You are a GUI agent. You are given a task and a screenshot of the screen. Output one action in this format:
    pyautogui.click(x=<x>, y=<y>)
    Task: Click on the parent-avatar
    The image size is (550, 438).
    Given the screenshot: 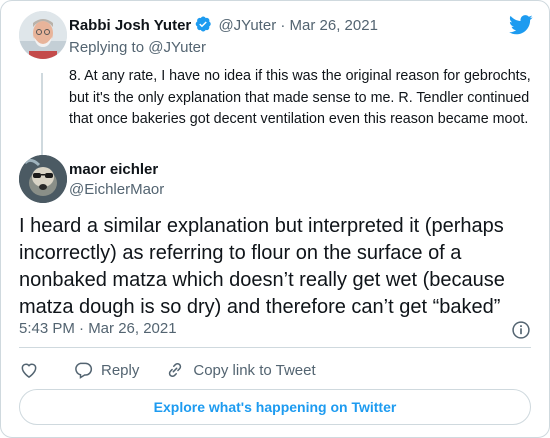 What is the action you would take?
    pyautogui.click(x=43, y=35)
    